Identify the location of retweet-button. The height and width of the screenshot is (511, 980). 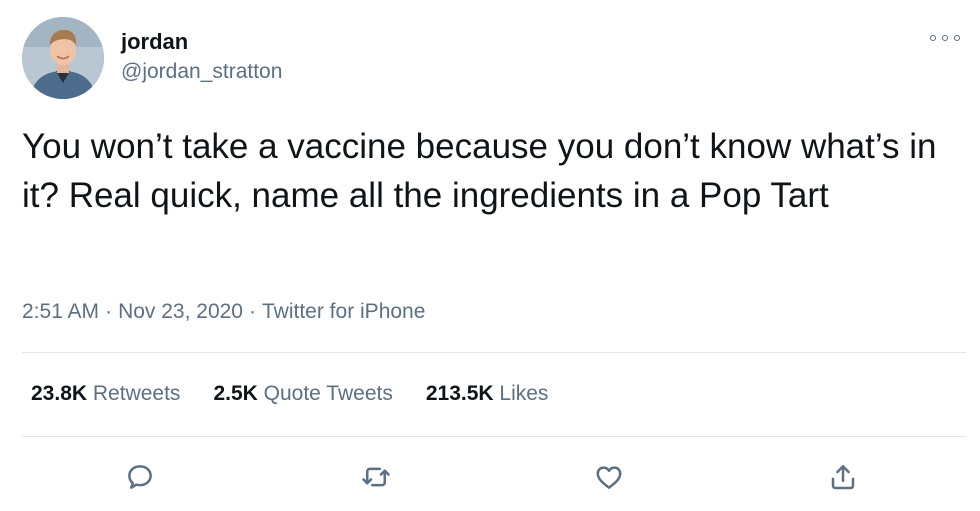
(376, 477).